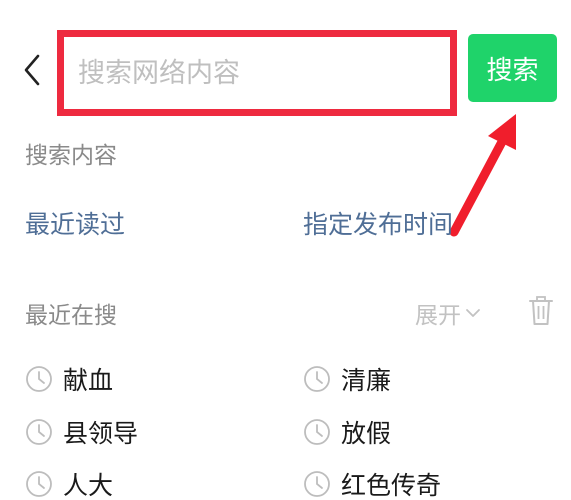 This screenshot has height=500, width=571. I want to click on history-item: 放假, so click(347, 432).